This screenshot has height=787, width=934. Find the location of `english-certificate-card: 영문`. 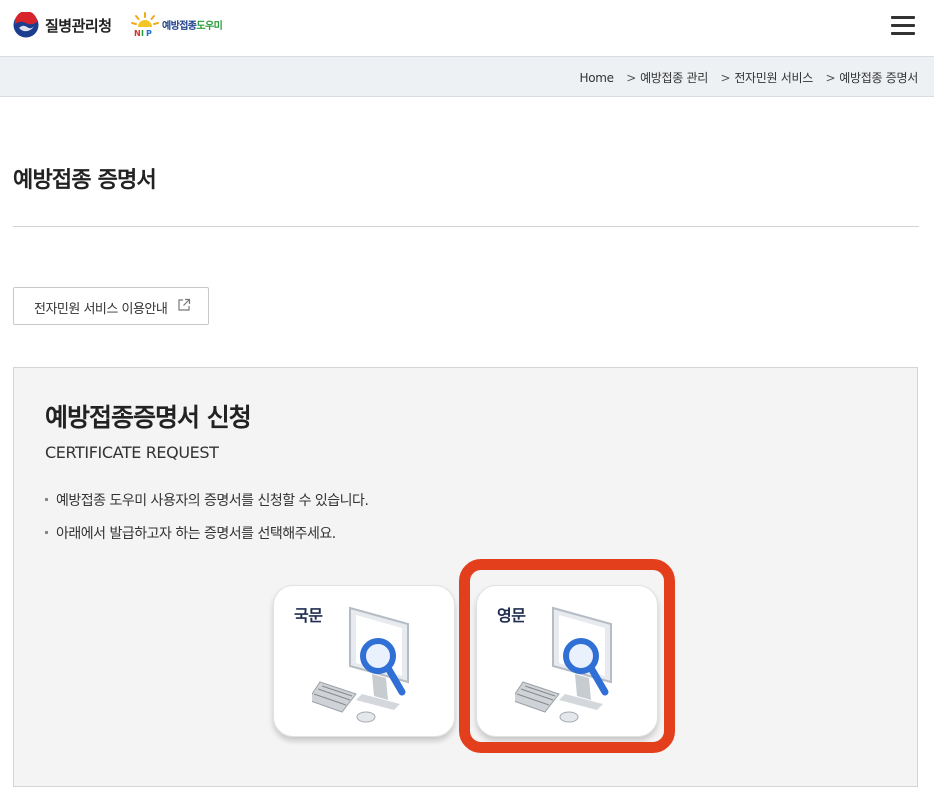

english-certificate-card: 영문 is located at coordinates (567, 661).